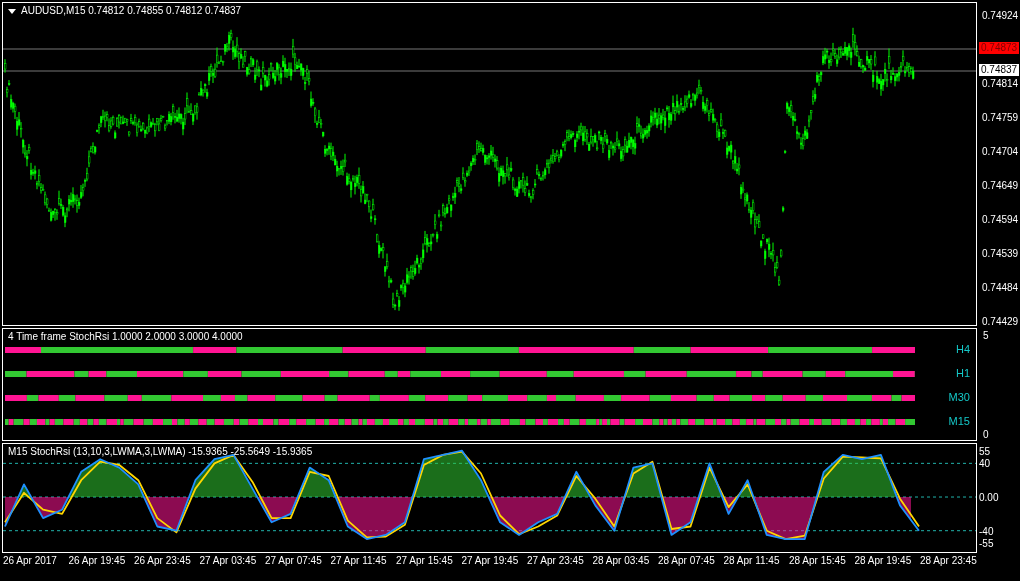  I want to click on price-label: 0.74814, so click(1000, 84).